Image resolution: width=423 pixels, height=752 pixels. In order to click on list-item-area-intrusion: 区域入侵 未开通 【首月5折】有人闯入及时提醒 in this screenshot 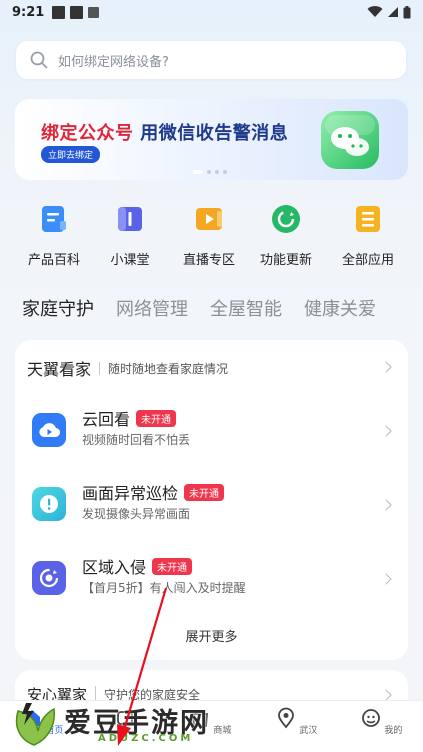, I will do `click(211, 580)`.